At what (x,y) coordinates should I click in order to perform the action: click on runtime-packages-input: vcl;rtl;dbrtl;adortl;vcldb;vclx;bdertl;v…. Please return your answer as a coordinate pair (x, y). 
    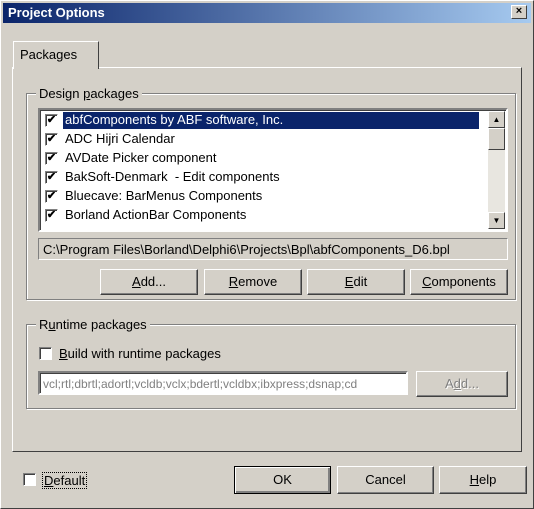
    Looking at the image, I should click on (223, 383).